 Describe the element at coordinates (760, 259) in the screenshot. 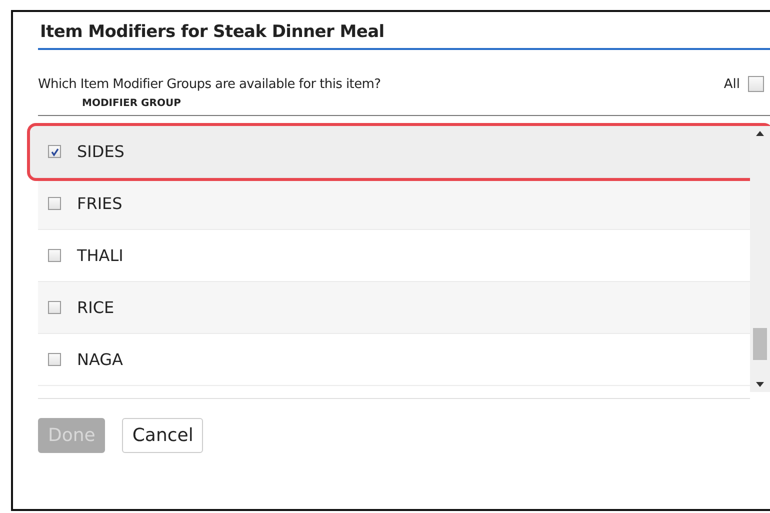

I see `scrollbar` at that location.